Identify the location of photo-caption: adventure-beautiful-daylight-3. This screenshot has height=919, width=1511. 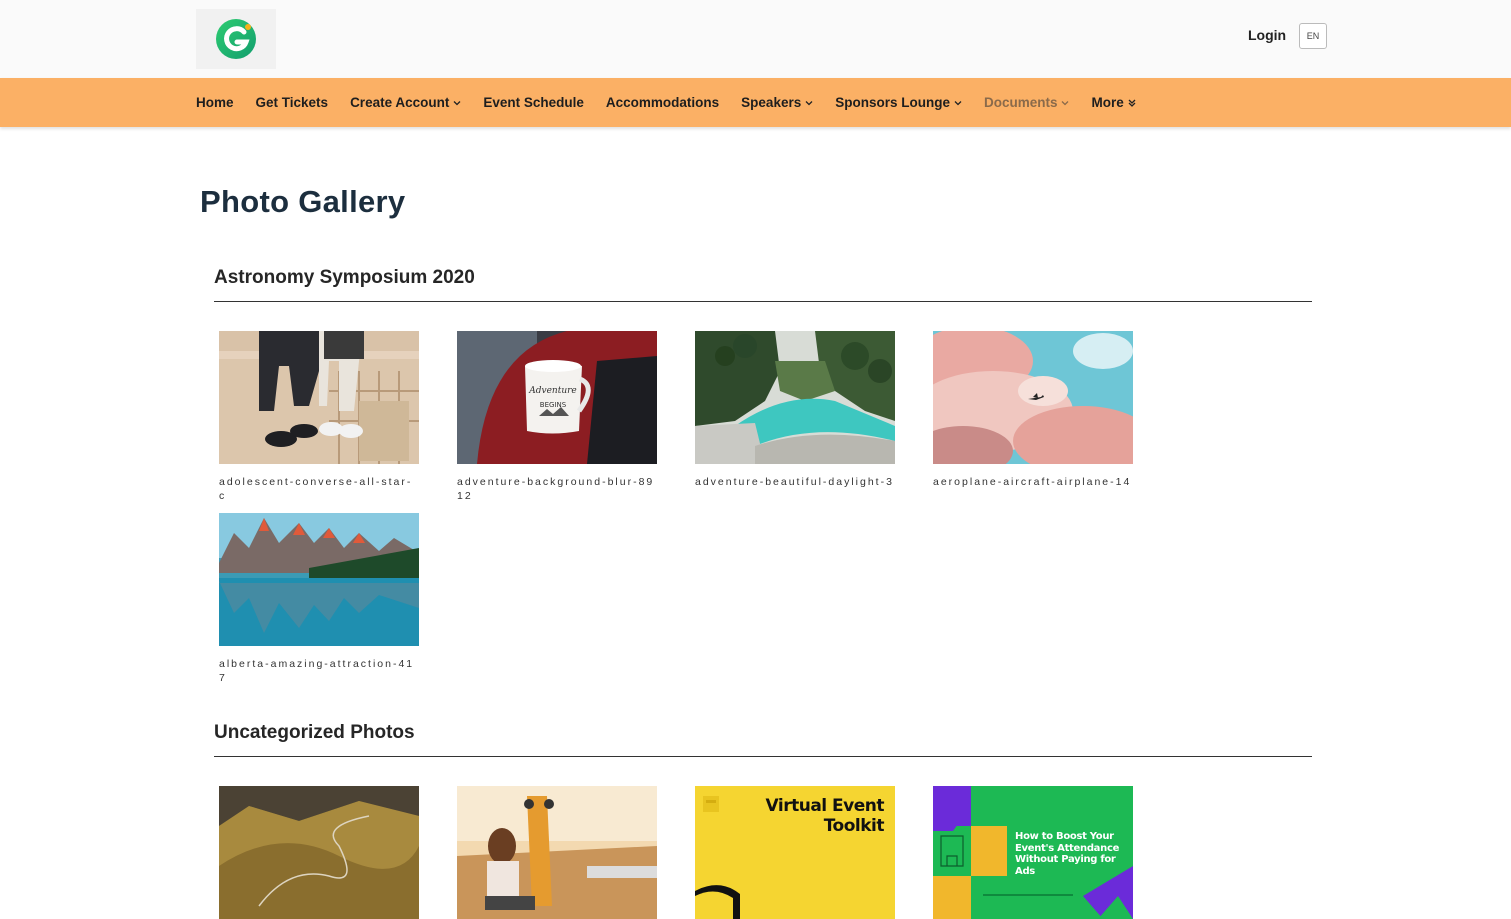
(794, 482).